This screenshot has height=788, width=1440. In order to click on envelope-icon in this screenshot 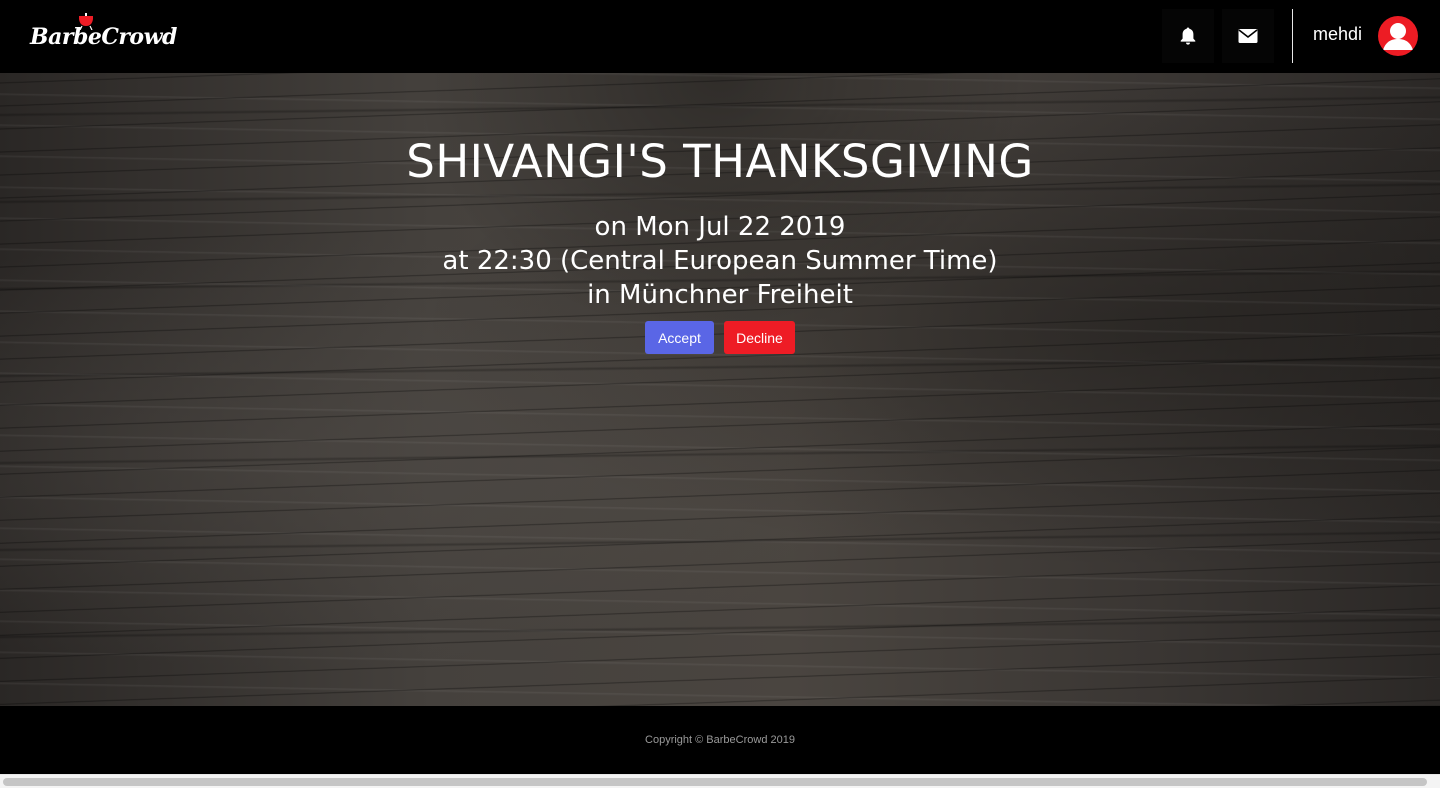, I will do `click(1248, 36)`.